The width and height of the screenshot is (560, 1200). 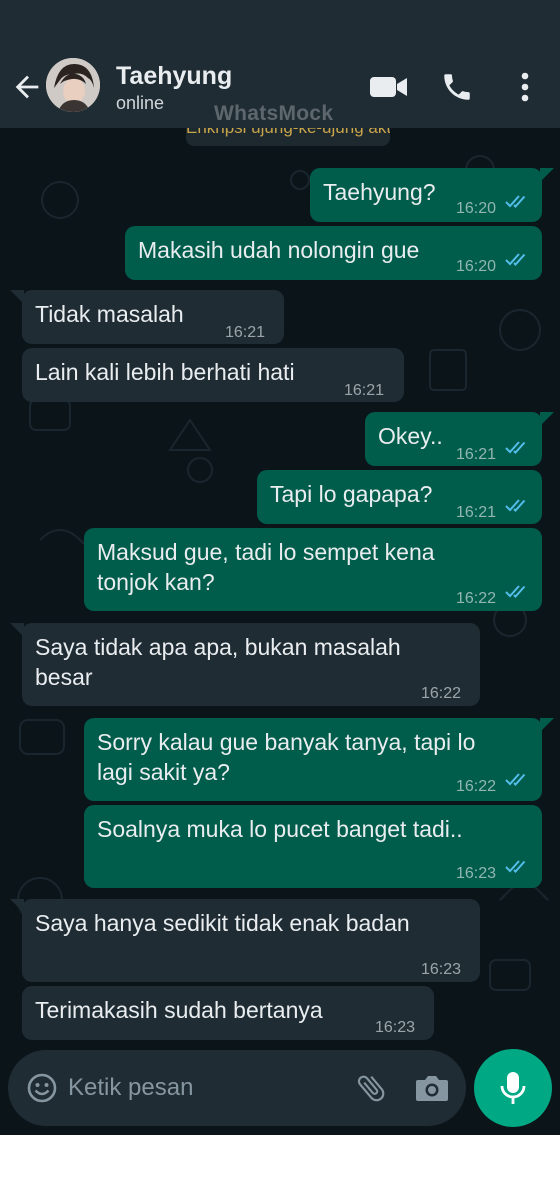 What do you see at coordinates (410, 436) in the screenshot?
I see `message-text: Okey..` at bounding box center [410, 436].